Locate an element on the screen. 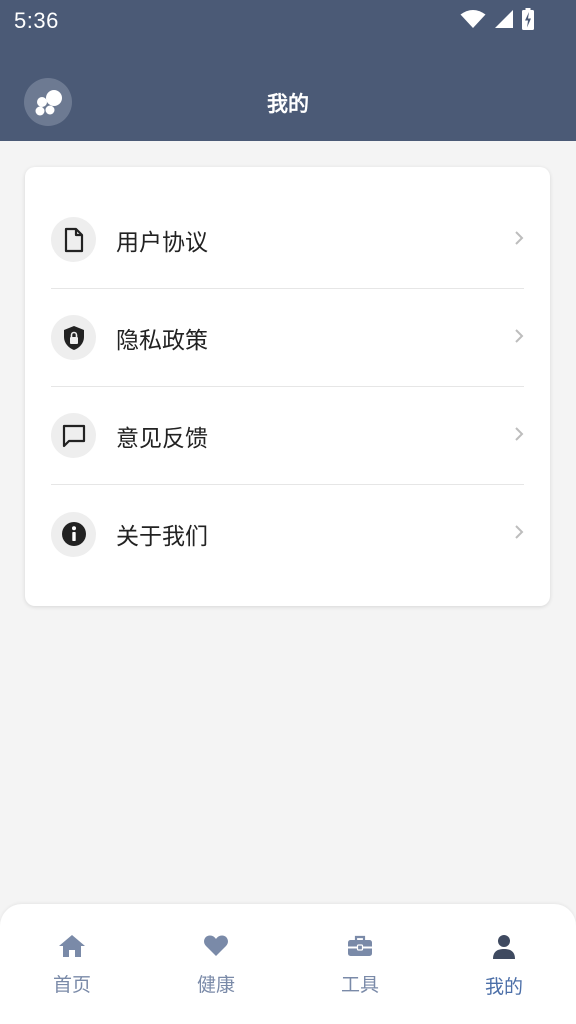 This screenshot has width=576, height=1024. heart-icon is located at coordinates (216, 948).